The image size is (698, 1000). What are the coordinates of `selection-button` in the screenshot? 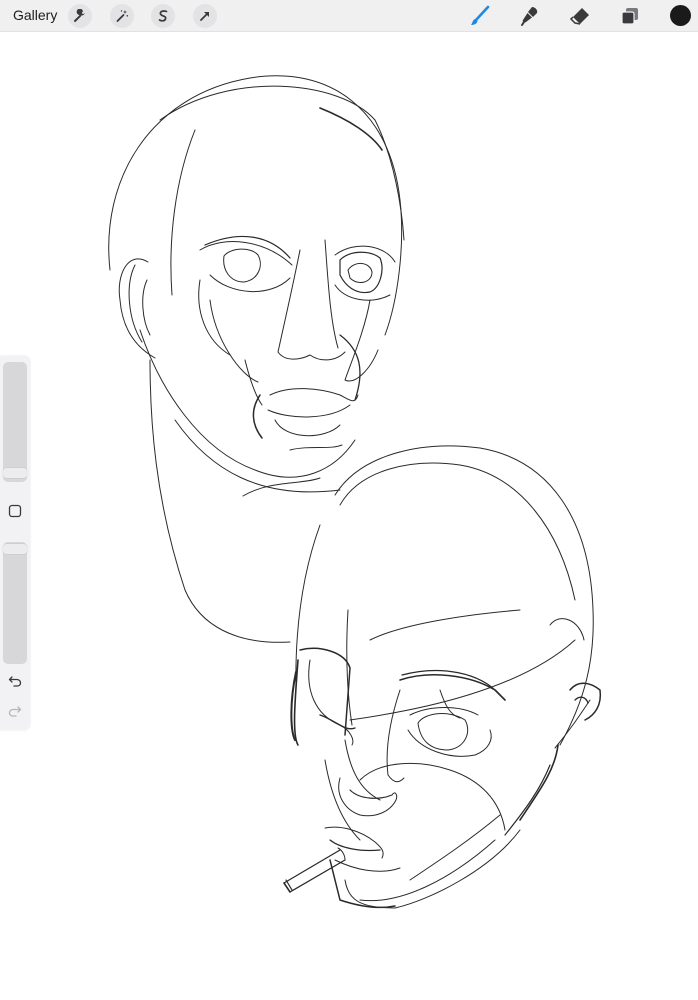 It's located at (163, 16).